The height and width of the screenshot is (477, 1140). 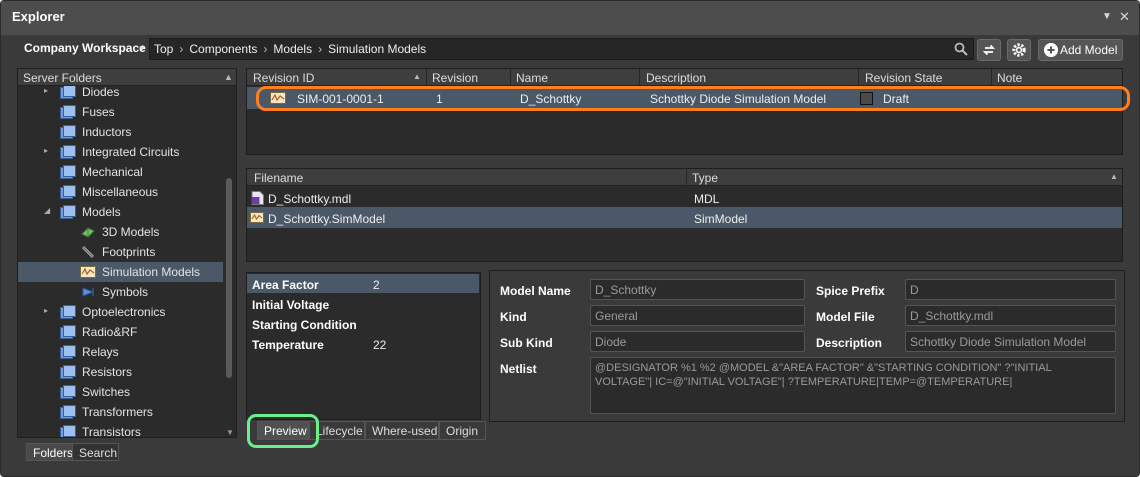 What do you see at coordinates (532, 78) in the screenshot?
I see `column-name: Name` at bounding box center [532, 78].